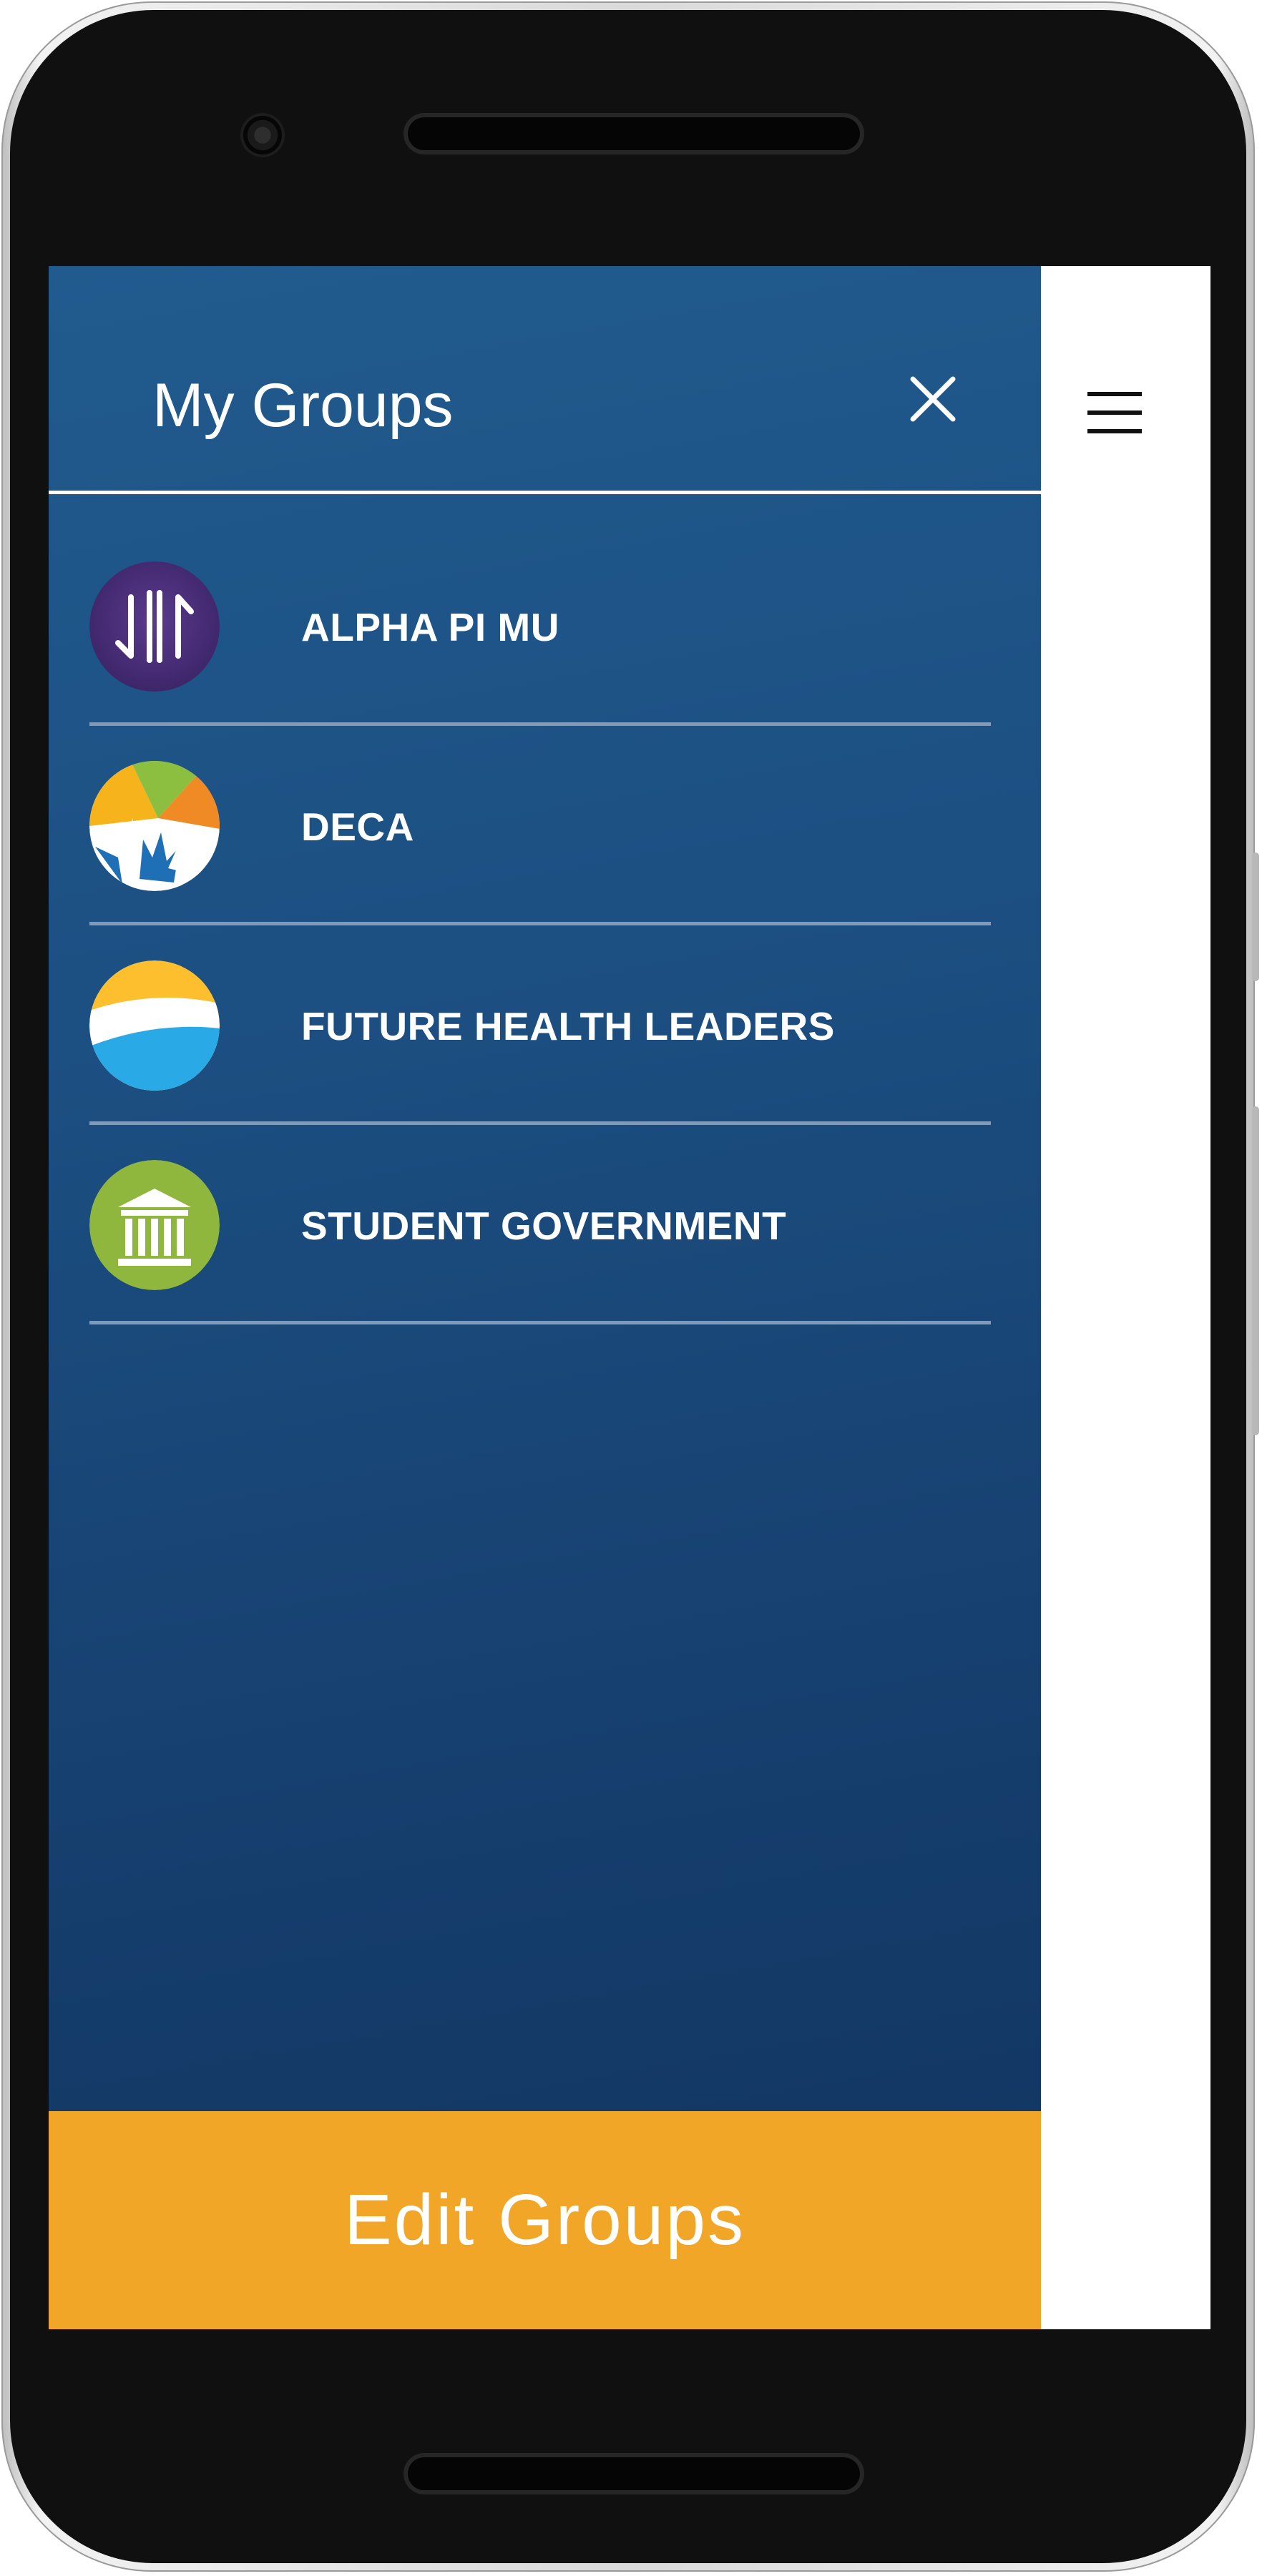  What do you see at coordinates (303, 406) in the screenshot?
I see `drawer-title: My Groups` at bounding box center [303, 406].